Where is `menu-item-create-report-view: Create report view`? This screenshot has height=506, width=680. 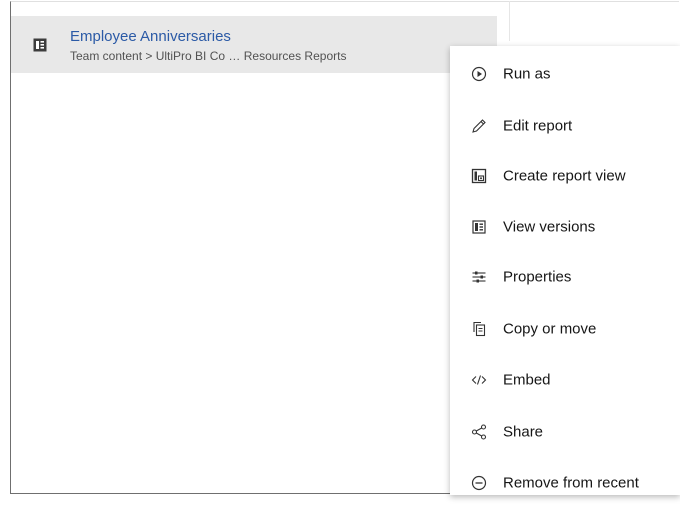
menu-item-create-report-view: Create report view is located at coordinates (565, 176).